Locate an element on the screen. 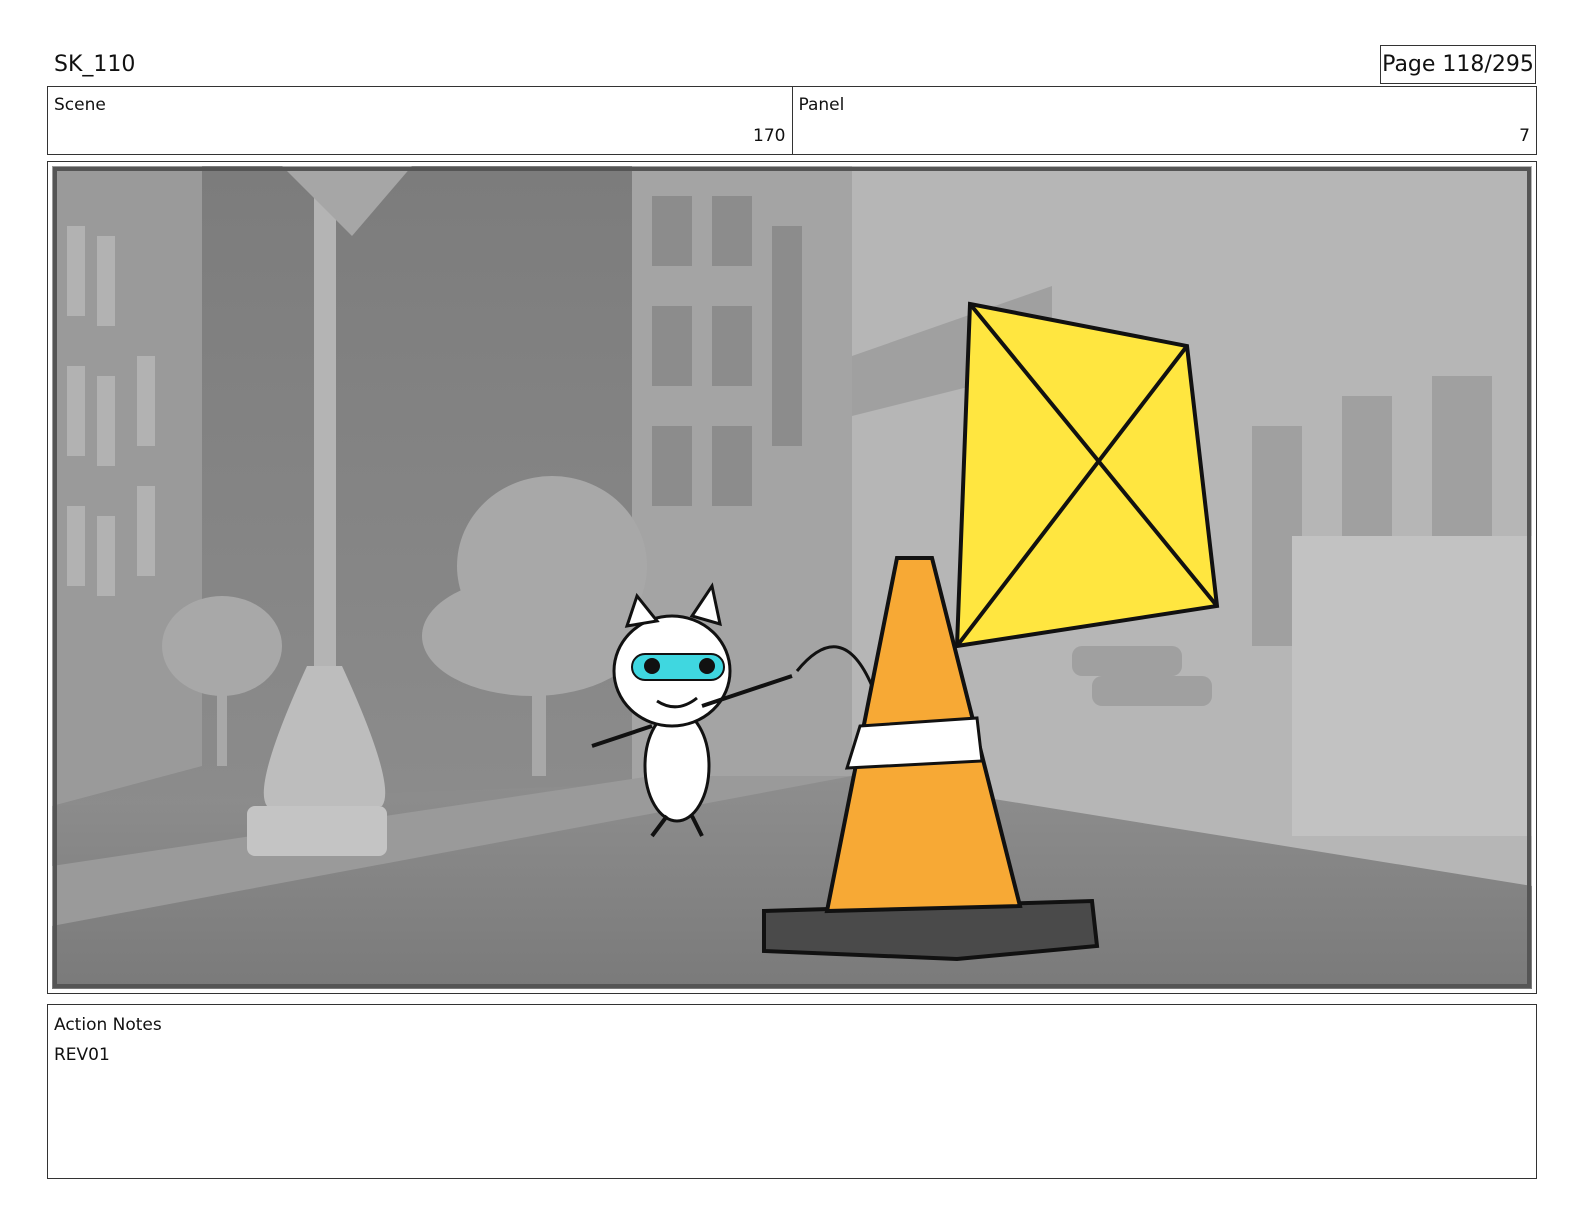 The width and height of the screenshot is (1584, 1224). page-number: Page 118/295 is located at coordinates (1458, 64).